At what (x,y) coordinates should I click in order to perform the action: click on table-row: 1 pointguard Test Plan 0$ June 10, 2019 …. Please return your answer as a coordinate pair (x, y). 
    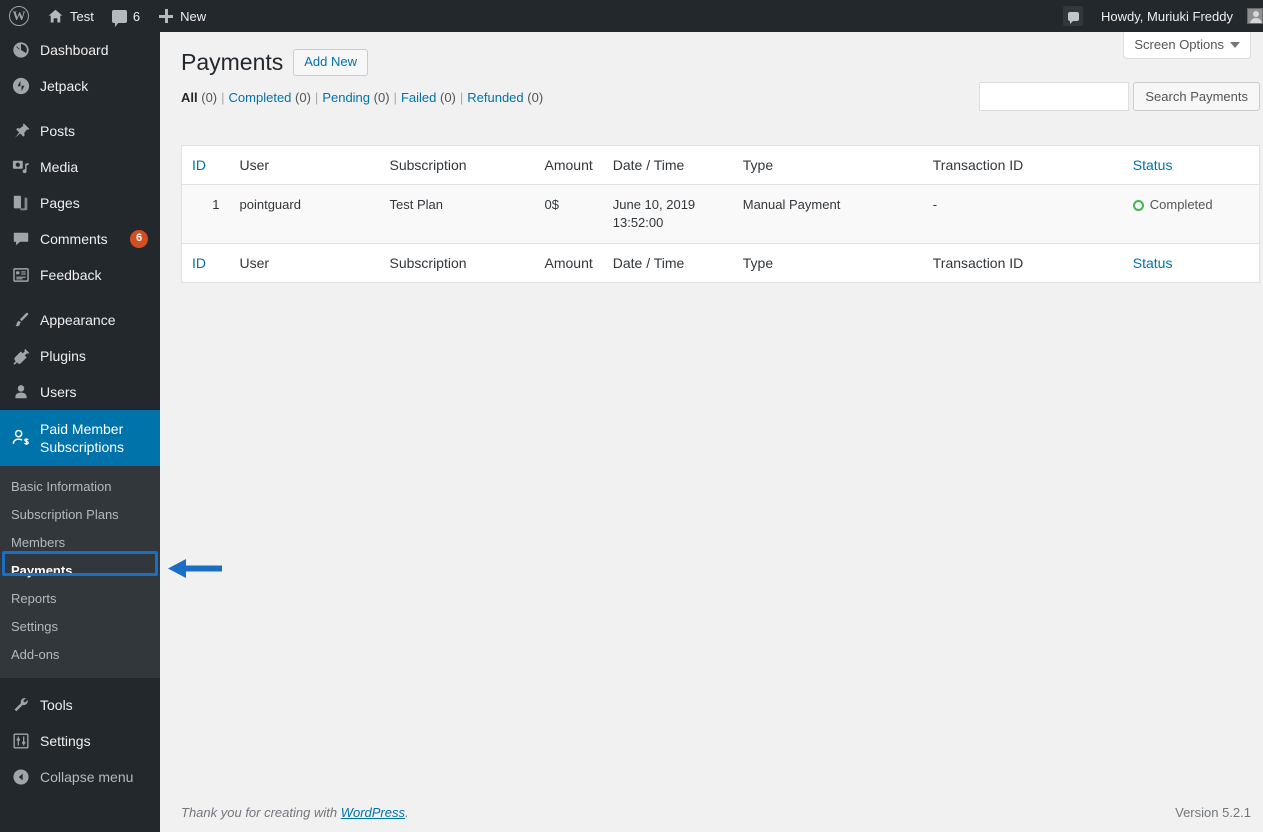
    Looking at the image, I should click on (720, 214).